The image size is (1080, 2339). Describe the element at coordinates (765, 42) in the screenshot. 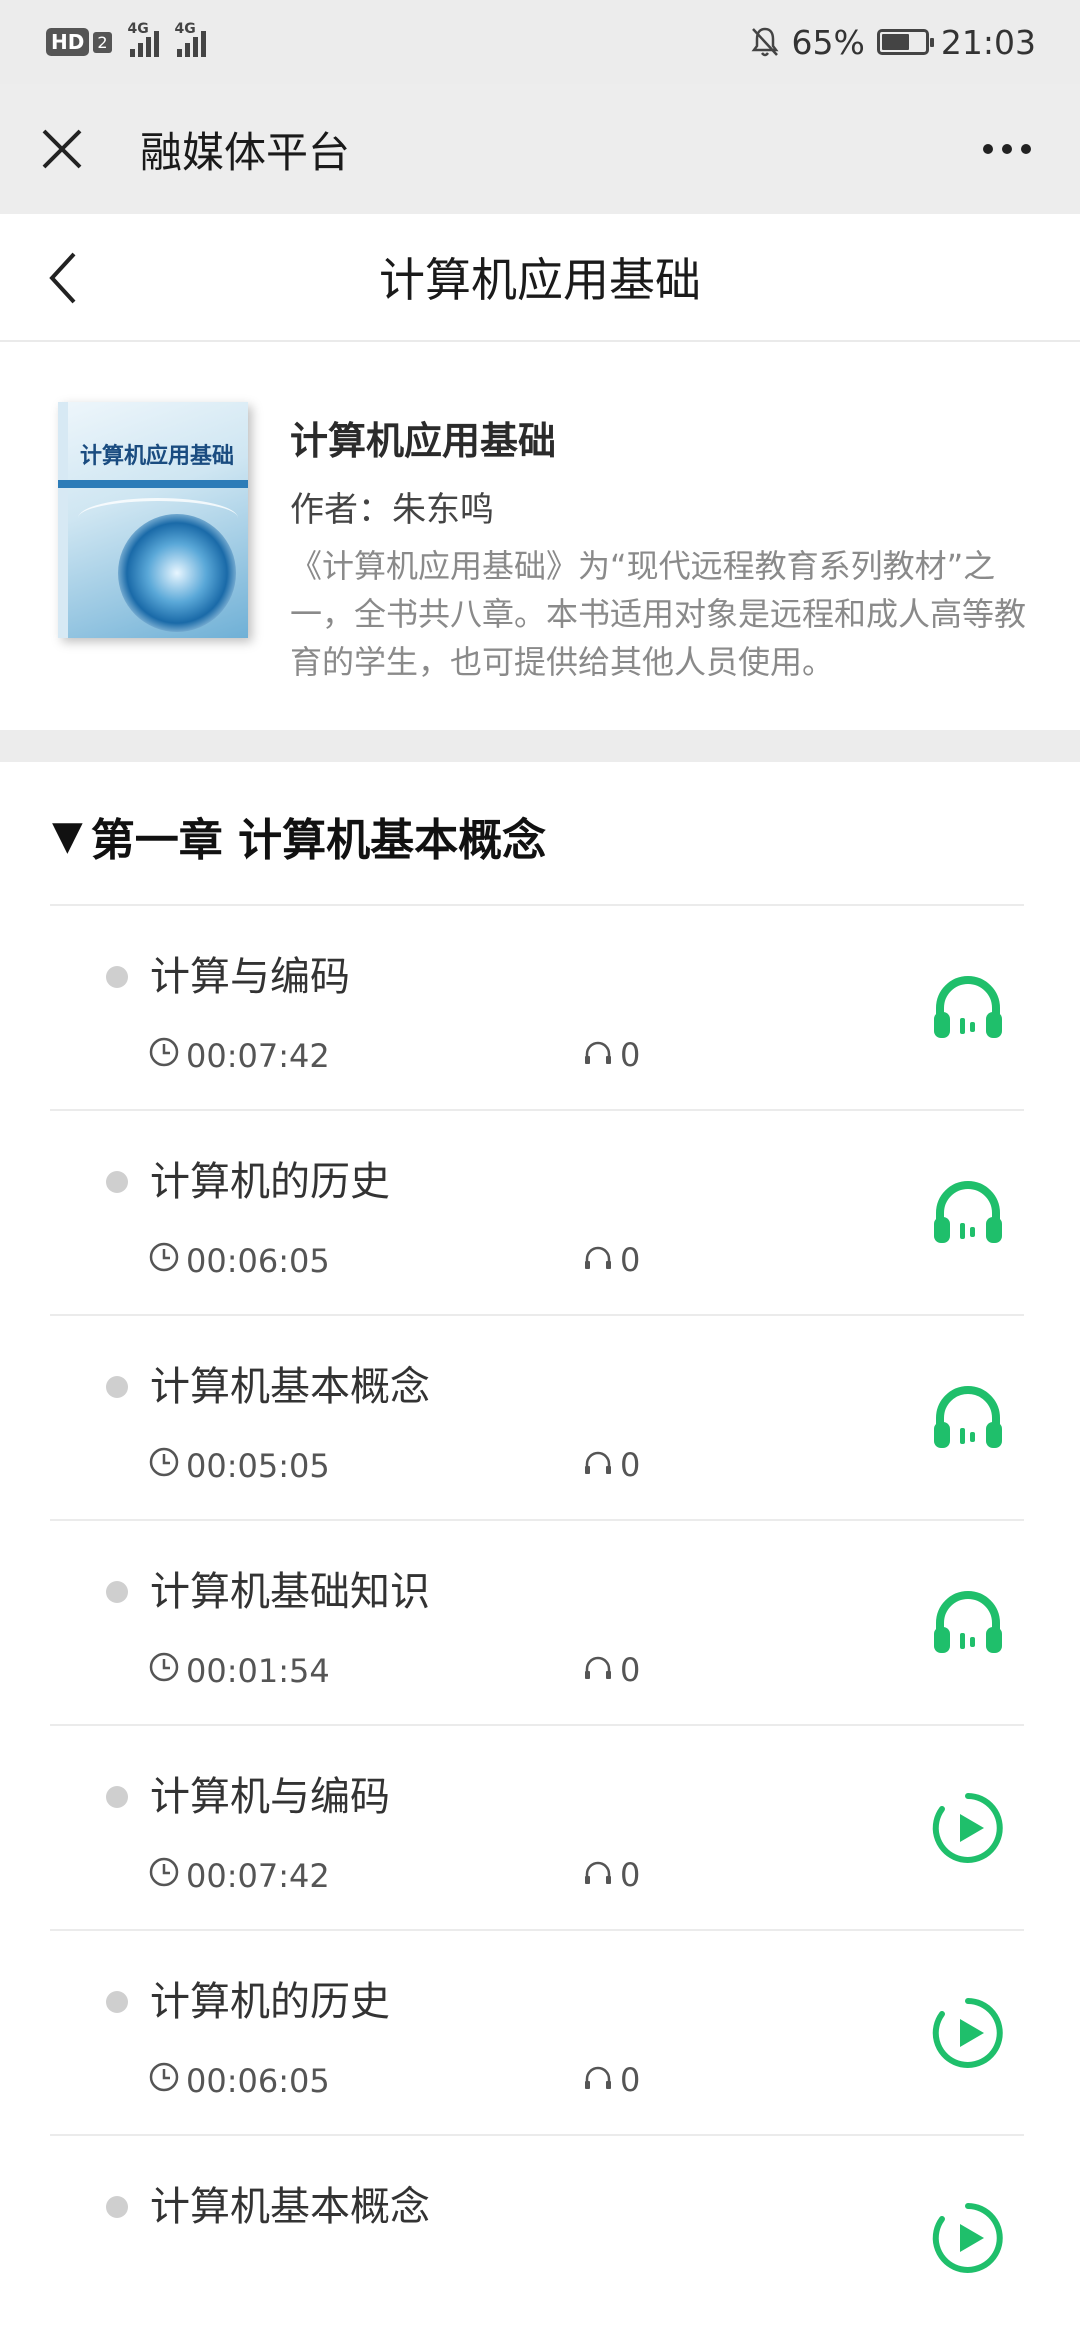

I see `bell-off-icon` at that location.